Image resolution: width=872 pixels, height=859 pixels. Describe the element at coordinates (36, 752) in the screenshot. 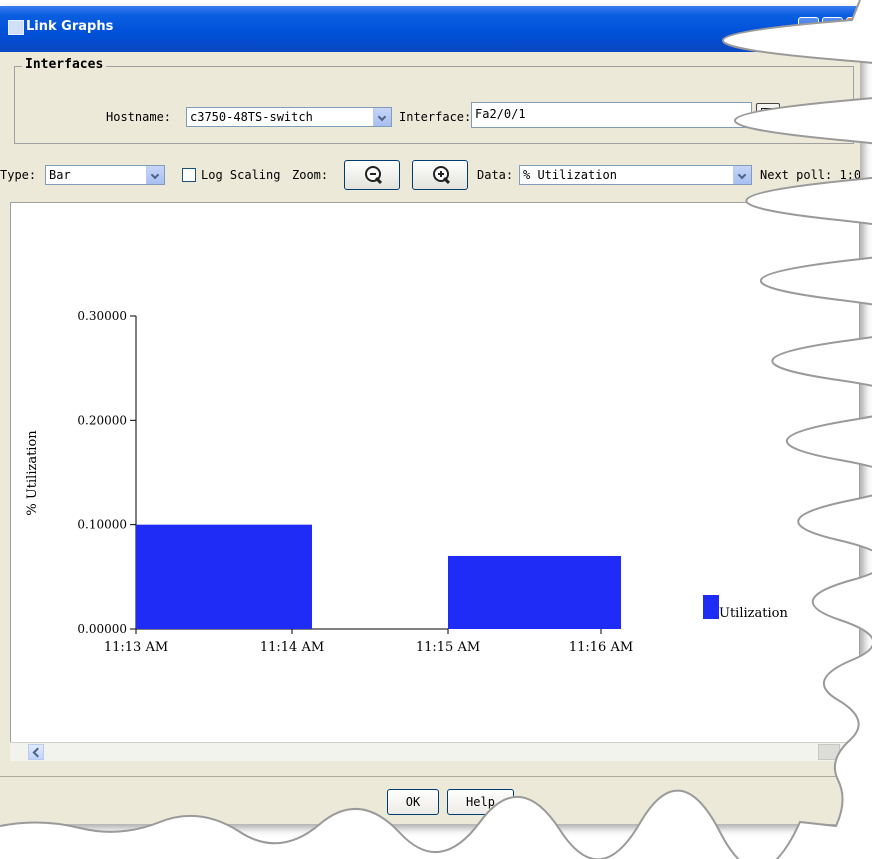

I see `scroll-left-arrow-icon` at that location.